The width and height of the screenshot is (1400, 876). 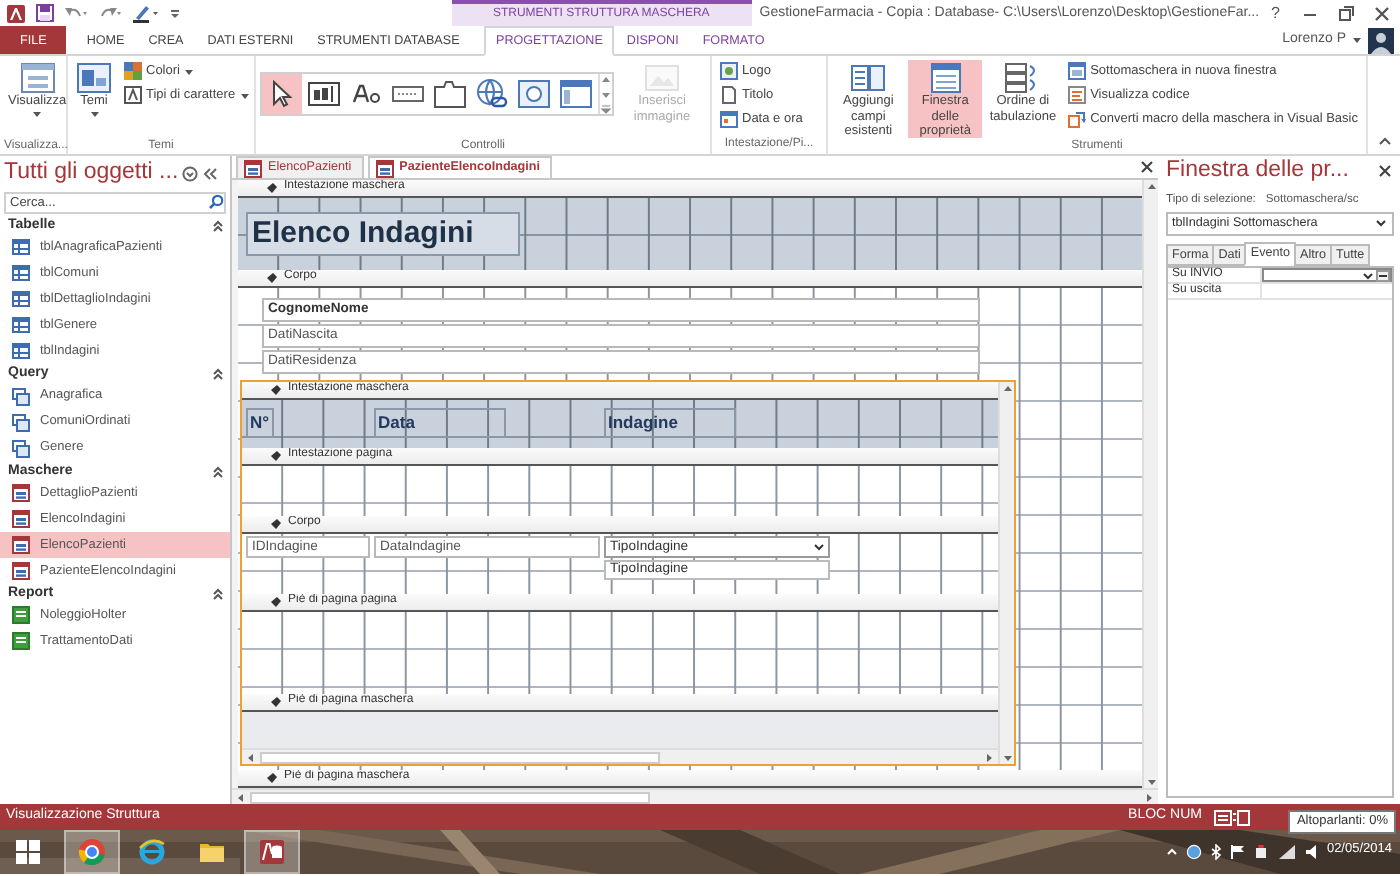 I want to click on start-icon, so click(x=28, y=852).